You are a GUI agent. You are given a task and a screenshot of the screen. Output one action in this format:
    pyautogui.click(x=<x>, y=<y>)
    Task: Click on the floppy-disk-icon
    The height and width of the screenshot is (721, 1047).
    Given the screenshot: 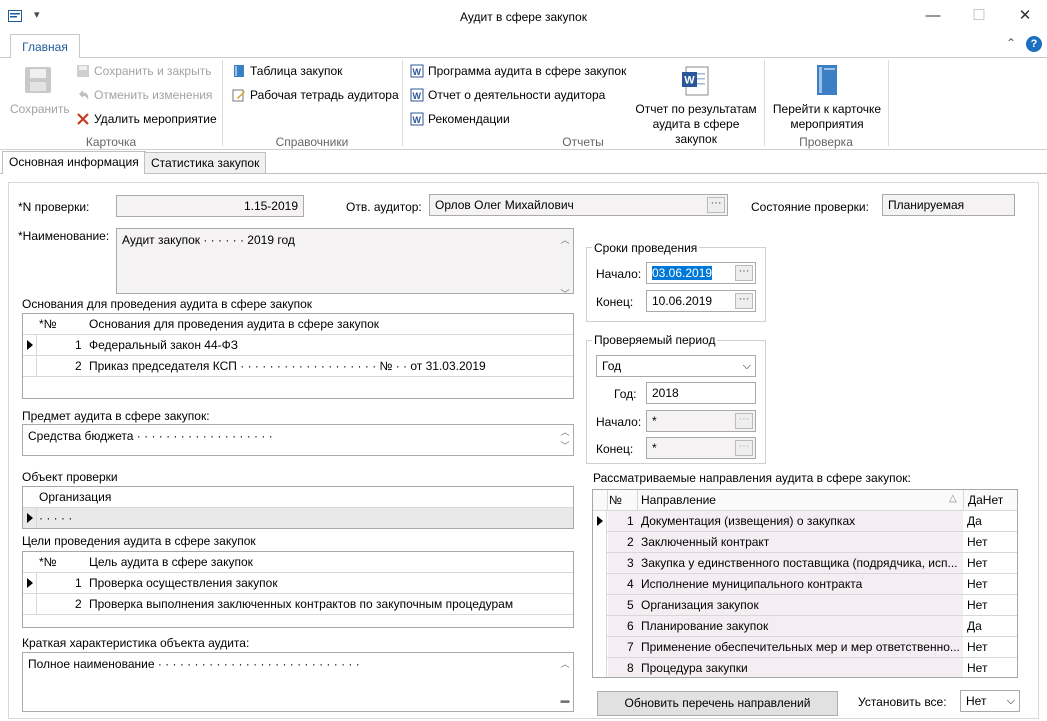 What is the action you would take?
    pyautogui.click(x=38, y=80)
    